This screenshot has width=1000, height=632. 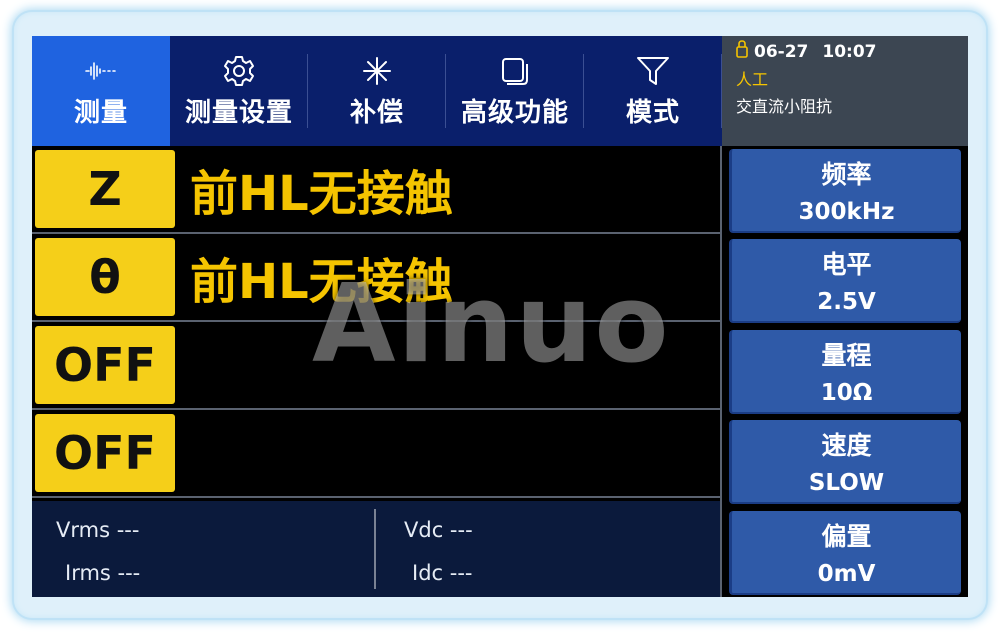 I want to click on vdc-readout: Vdc ---, so click(x=438, y=530).